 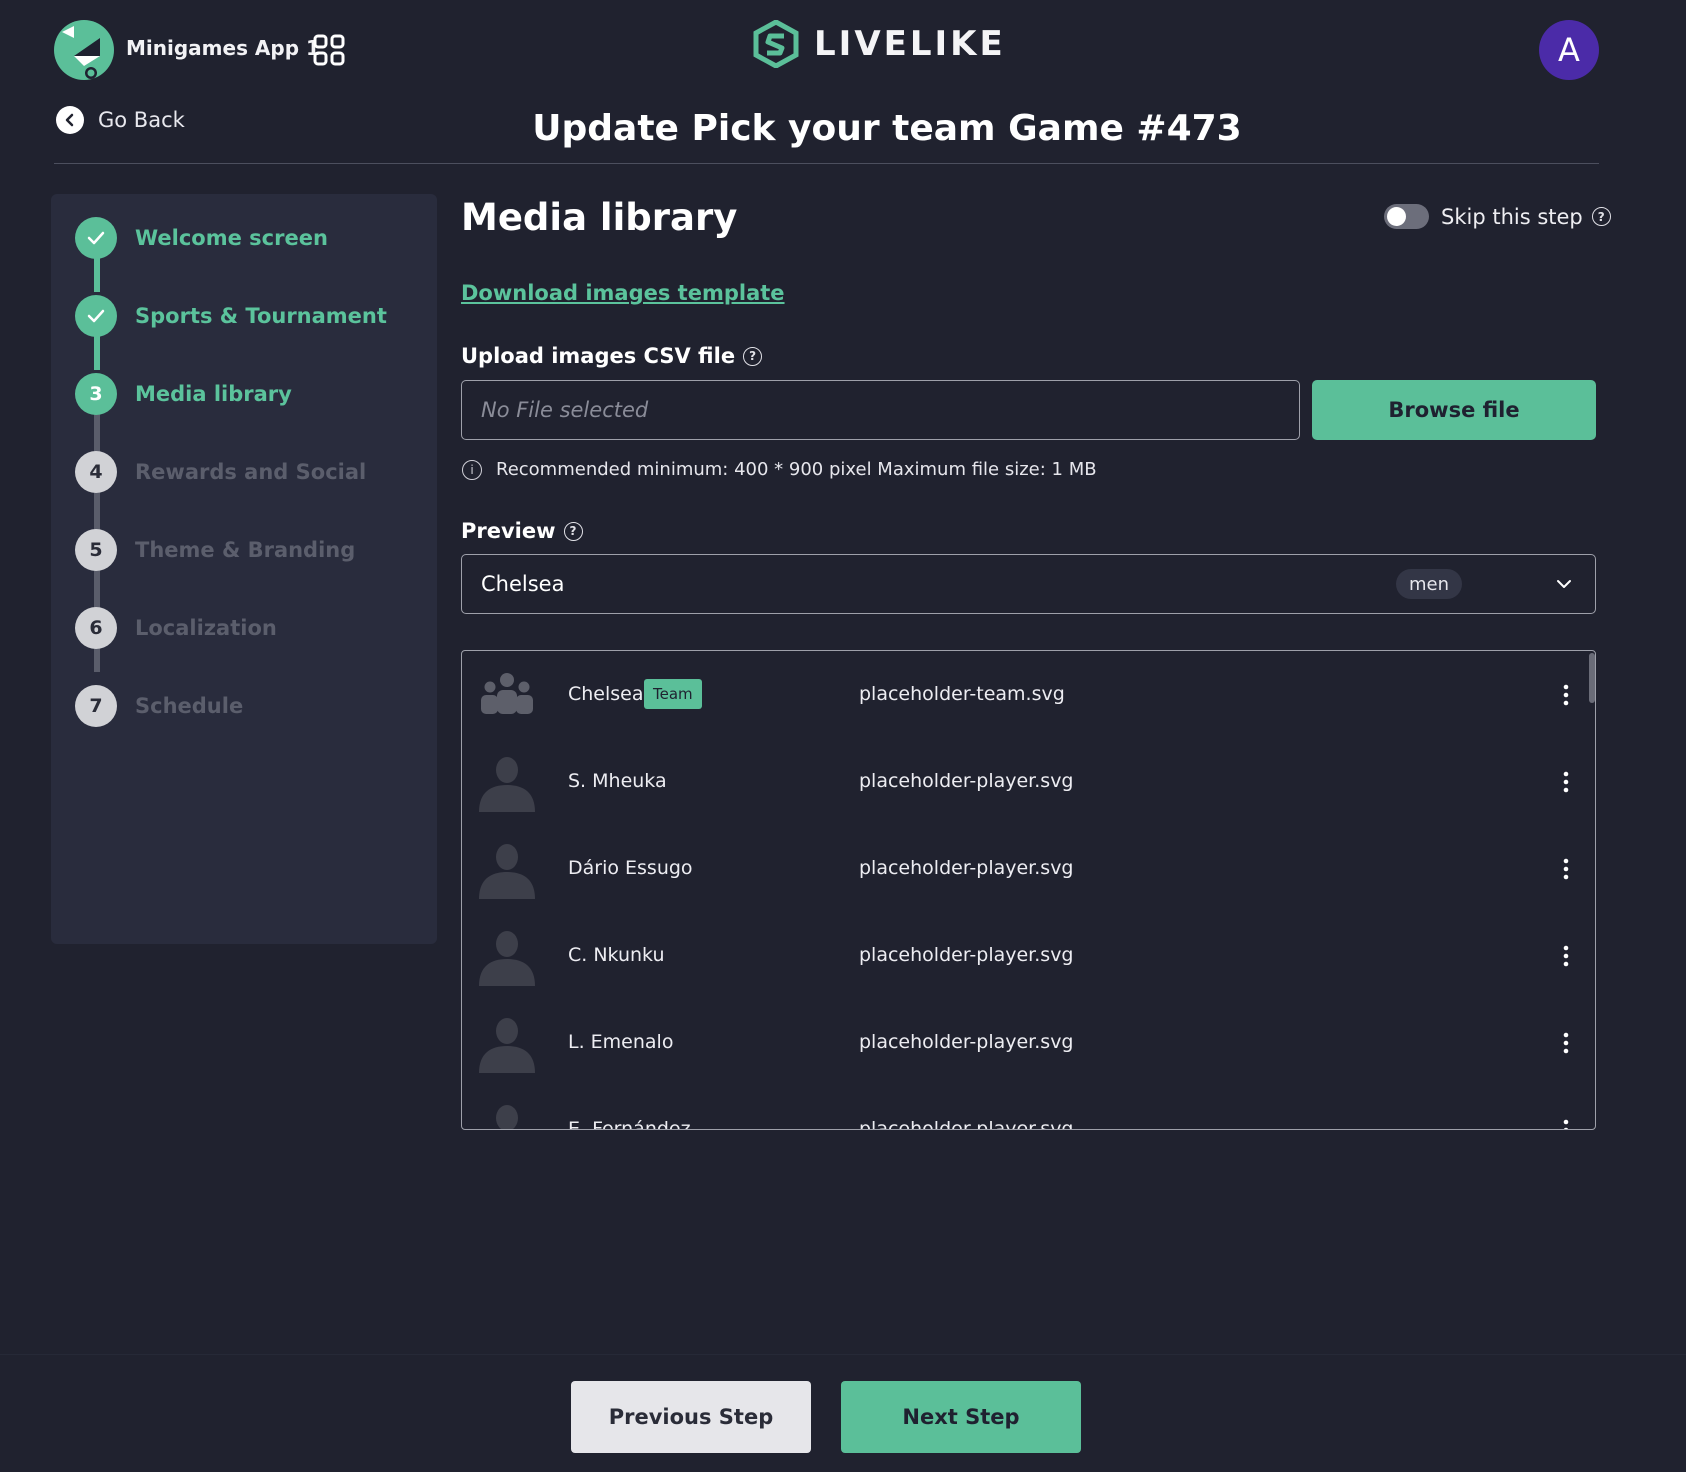 I want to click on step-label: Schedule, so click(x=189, y=706).